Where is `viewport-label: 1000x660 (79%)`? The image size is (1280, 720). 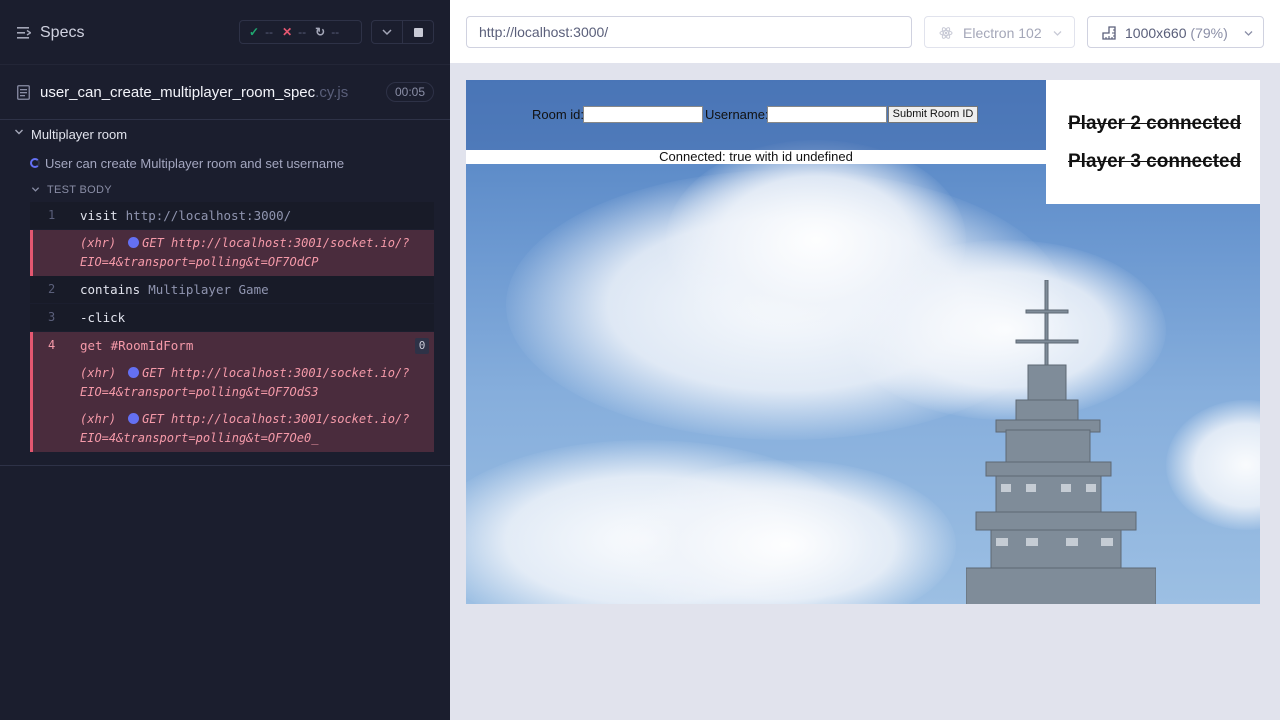
viewport-label: 1000x660 (79%) is located at coordinates (1176, 33).